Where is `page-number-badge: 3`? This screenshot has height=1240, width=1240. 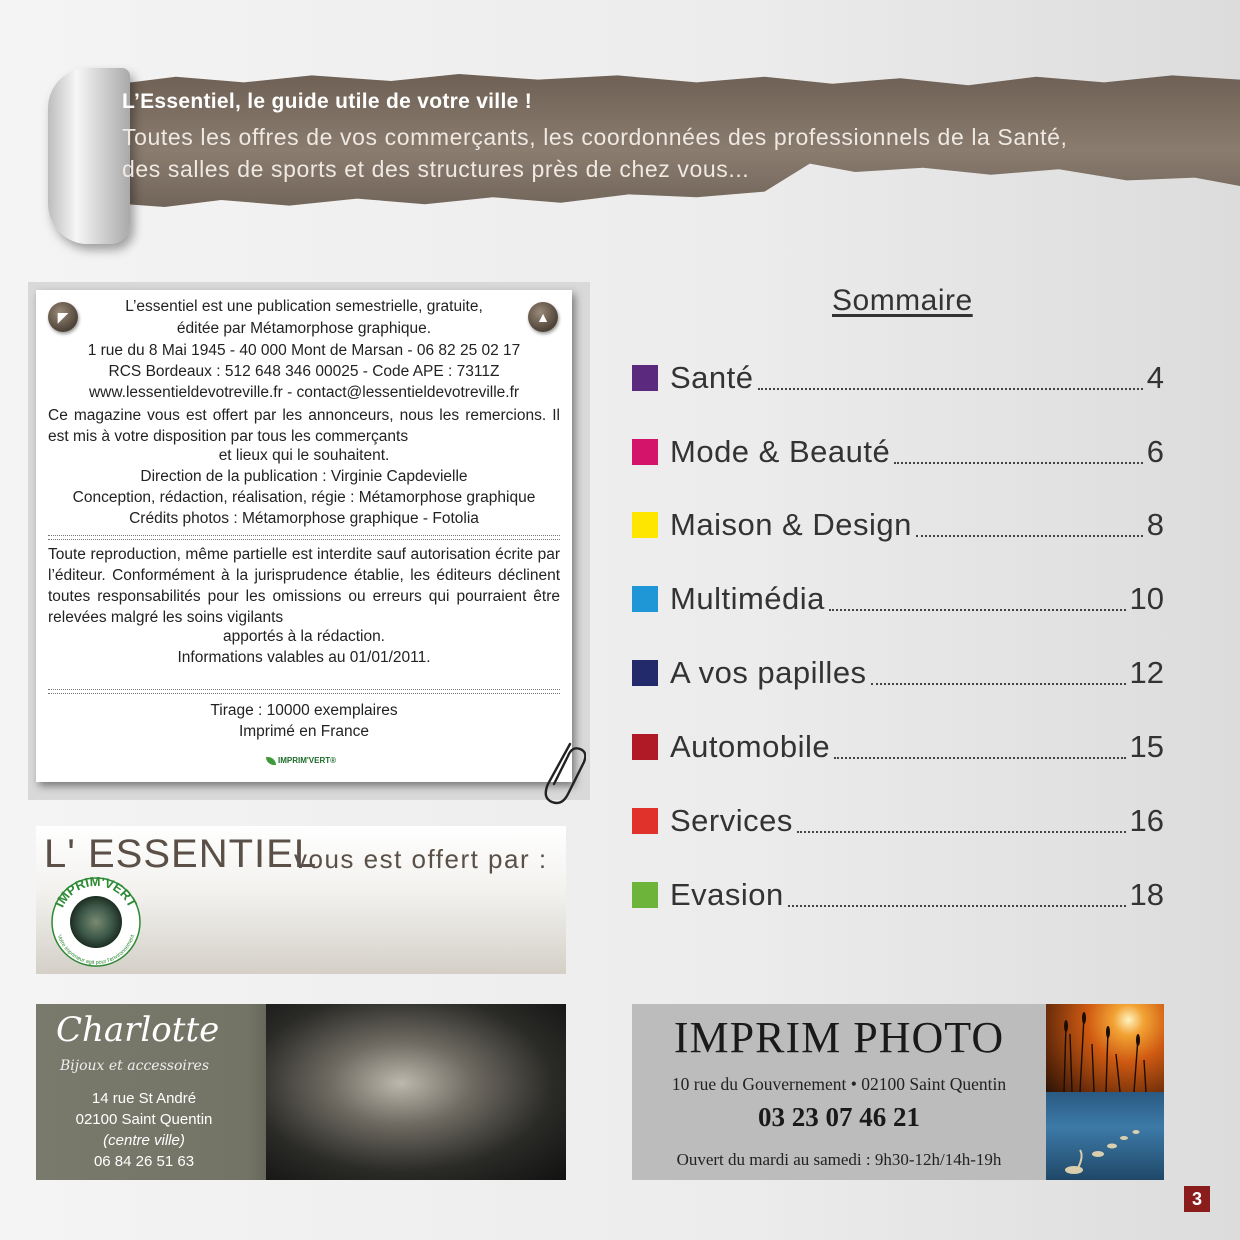 page-number-badge: 3 is located at coordinates (1197, 1199).